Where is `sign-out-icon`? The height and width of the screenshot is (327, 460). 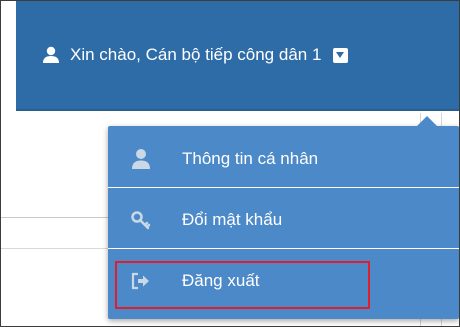
sign-out-icon is located at coordinates (141, 281).